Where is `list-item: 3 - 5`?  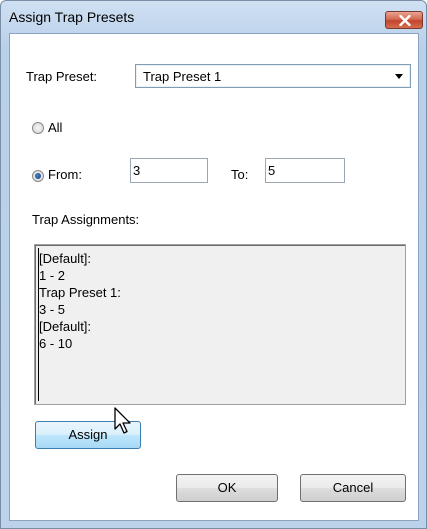
list-item: 3 - 5 is located at coordinates (52, 309).